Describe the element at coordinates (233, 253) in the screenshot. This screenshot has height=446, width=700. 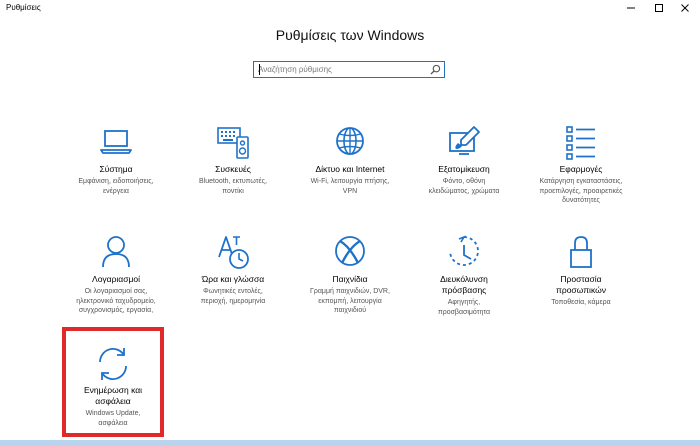
I see `time-language-icon` at that location.